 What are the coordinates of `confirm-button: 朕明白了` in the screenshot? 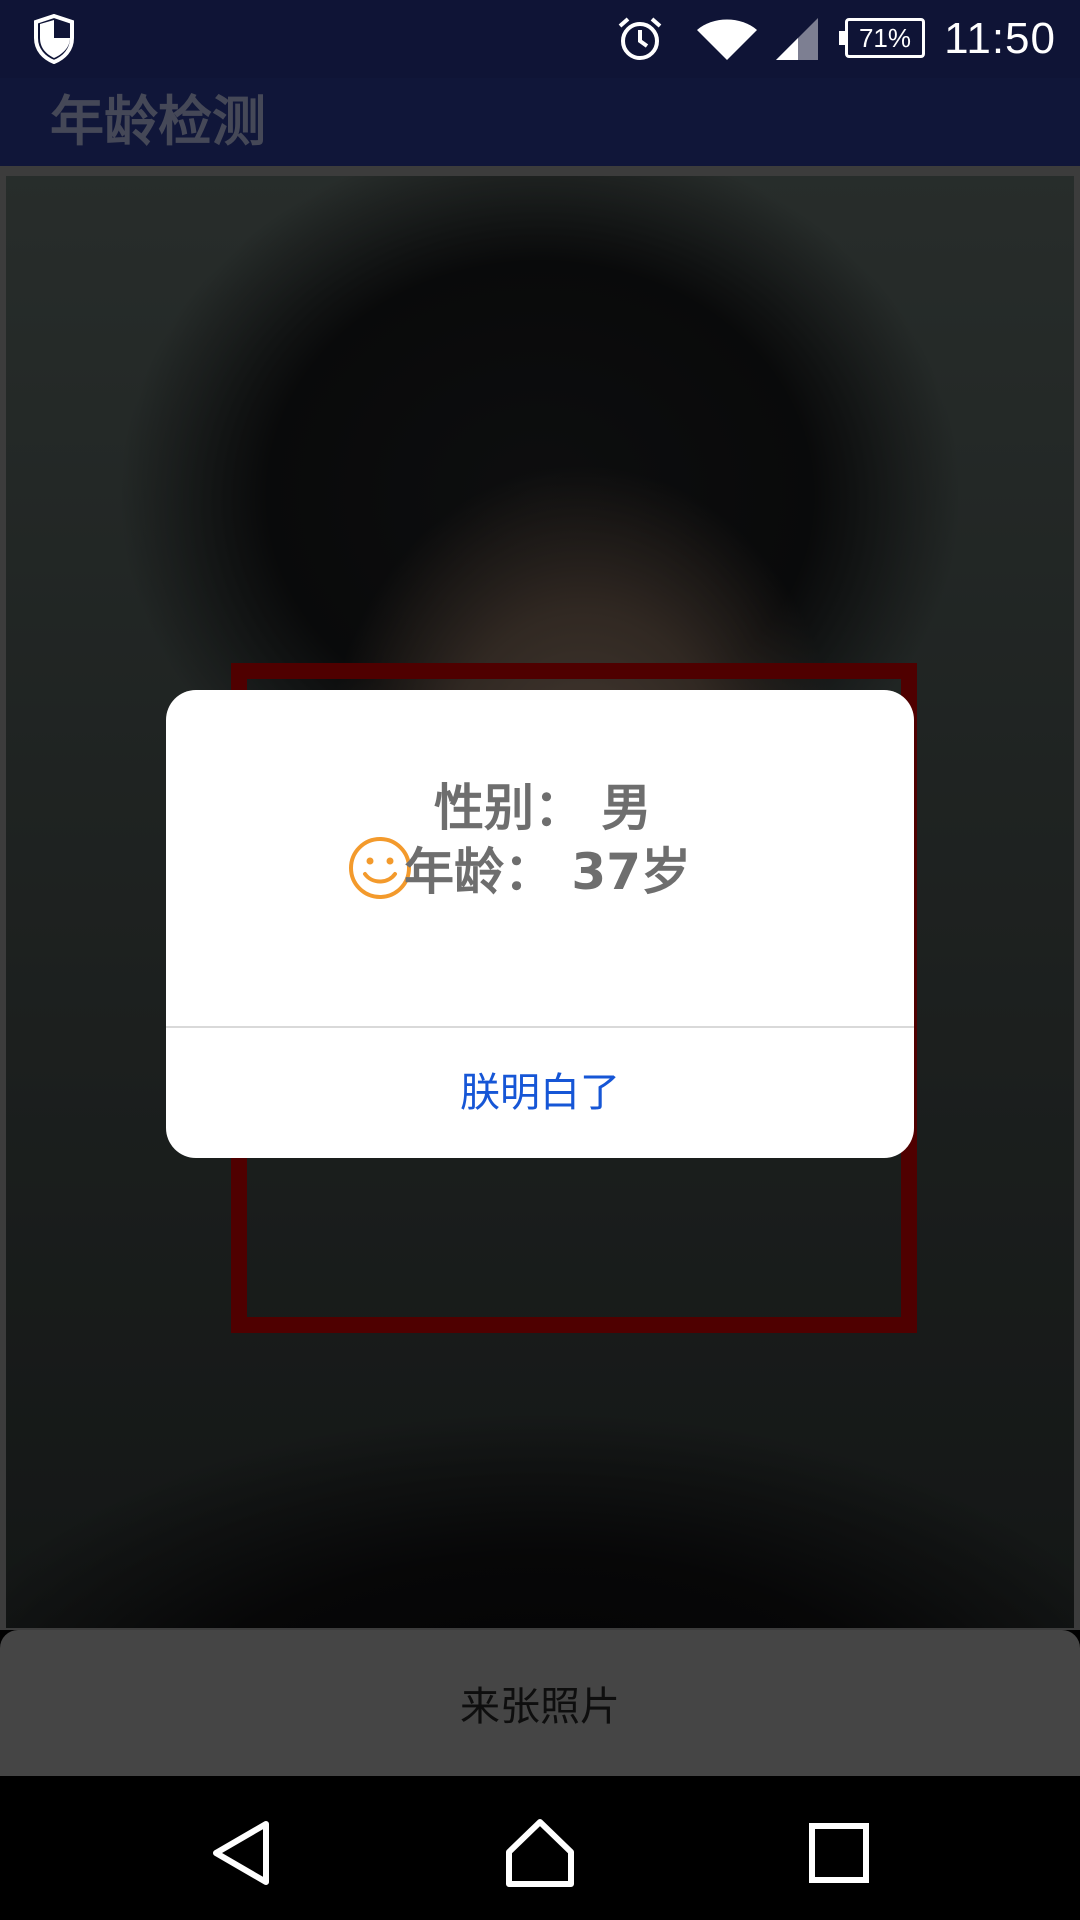 It's located at (540, 1093).